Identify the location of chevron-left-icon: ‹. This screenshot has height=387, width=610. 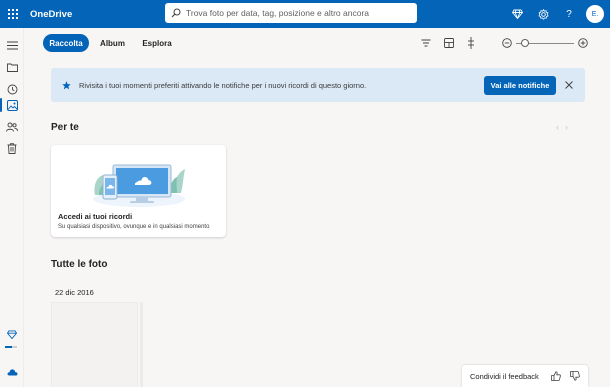
(557, 127).